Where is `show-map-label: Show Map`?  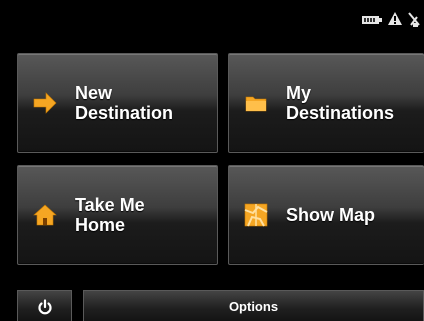 show-map-label: Show Map is located at coordinates (330, 215).